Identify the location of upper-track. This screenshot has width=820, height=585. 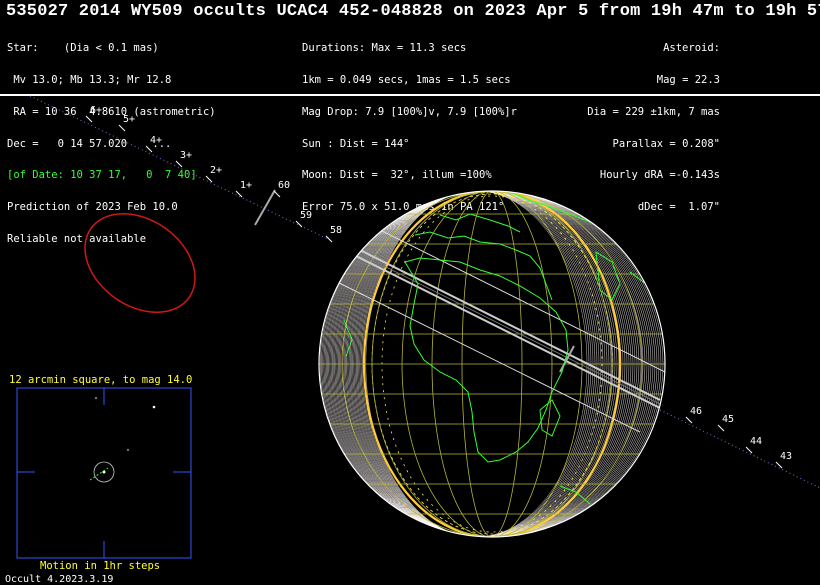
(180, 168).